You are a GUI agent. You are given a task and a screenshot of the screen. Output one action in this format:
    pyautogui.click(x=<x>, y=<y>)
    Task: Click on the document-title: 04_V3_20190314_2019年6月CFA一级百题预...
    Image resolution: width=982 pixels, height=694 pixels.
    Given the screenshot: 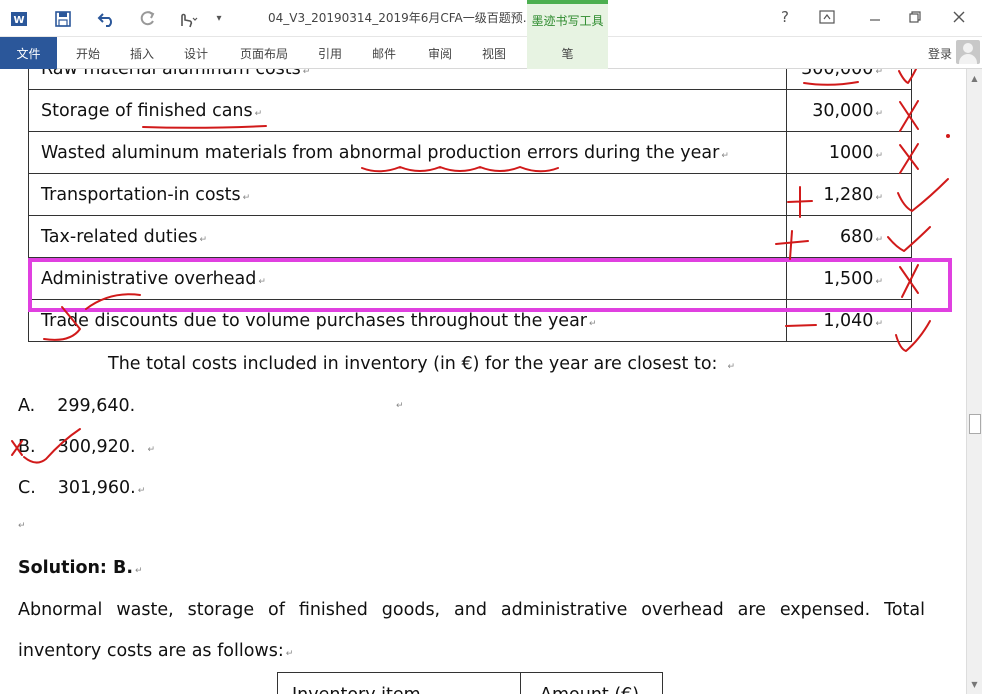 What is the action you would take?
    pyautogui.click(x=401, y=18)
    